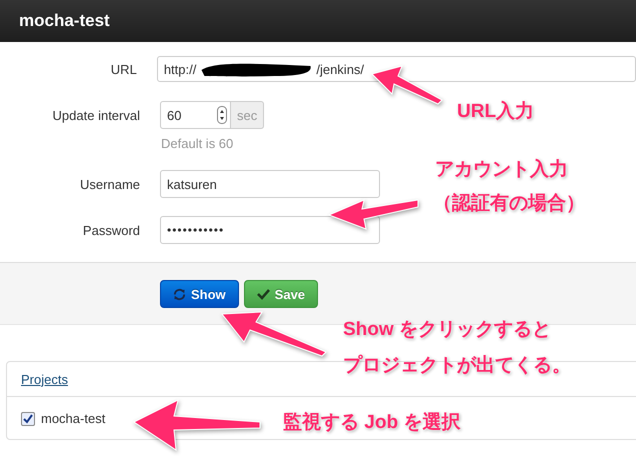  Describe the element at coordinates (447, 330) in the screenshot. I see `annotation-text: Show をクリックすると` at that location.